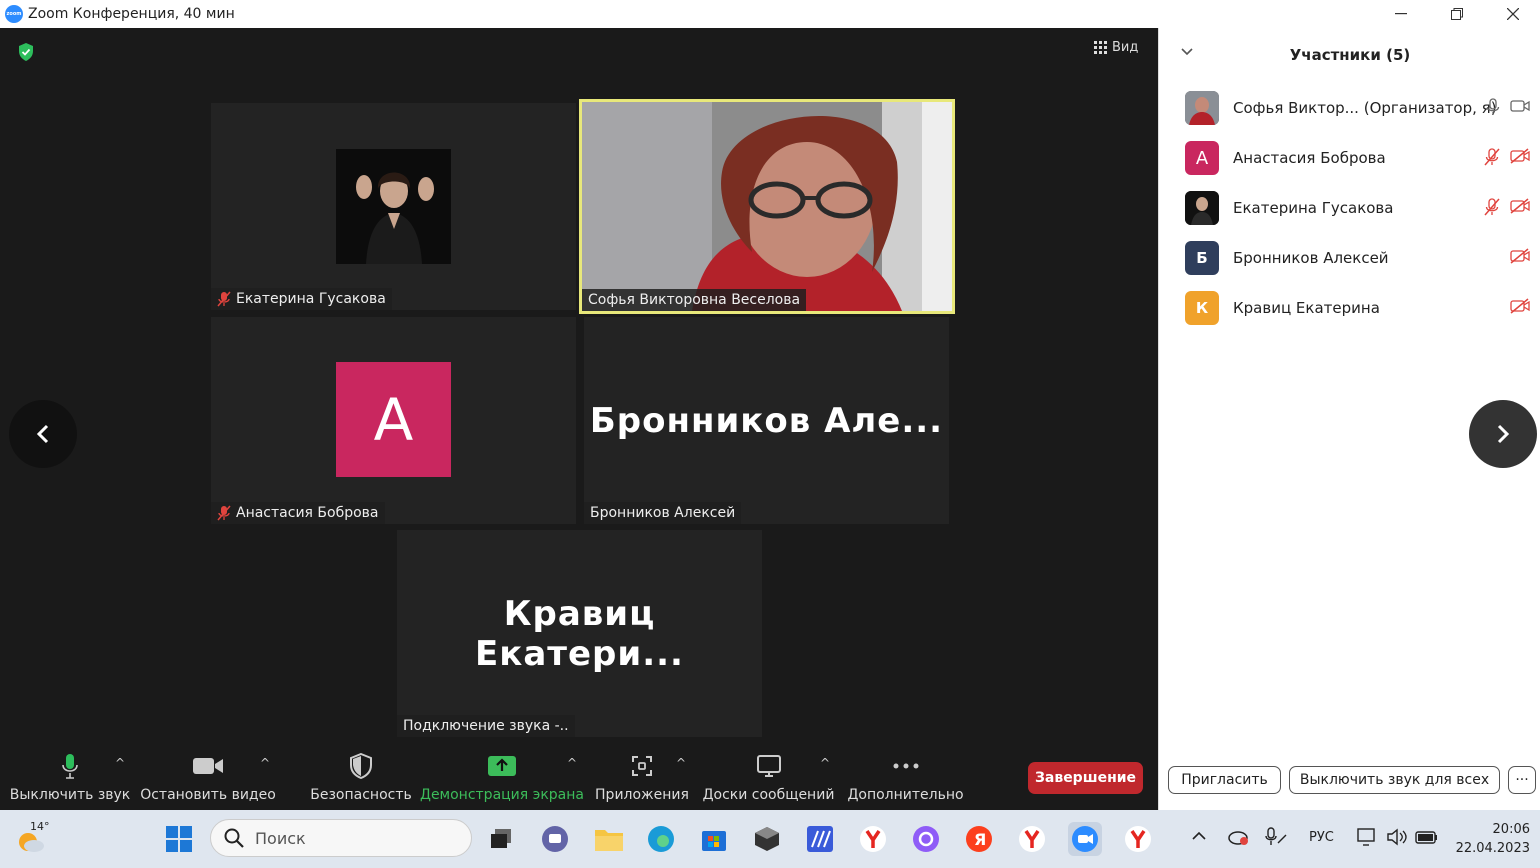  Describe the element at coordinates (1202, 258) in the screenshot. I see `participant-avatar: Б` at that location.